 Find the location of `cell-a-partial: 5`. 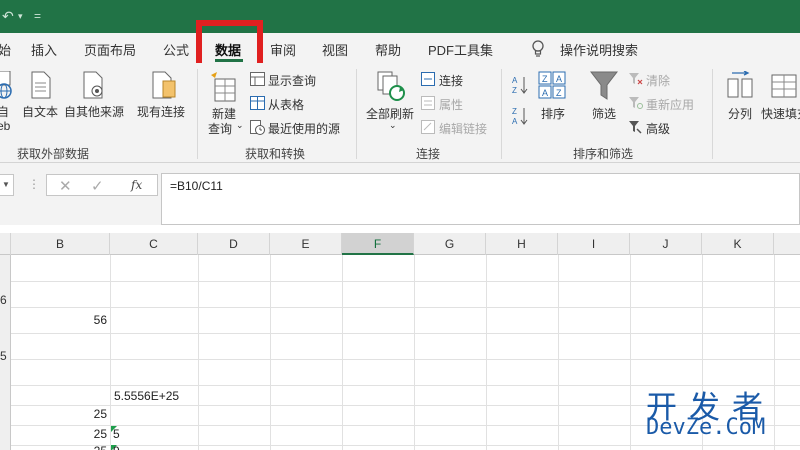

cell-a-partial: 5 is located at coordinates (3, 356).